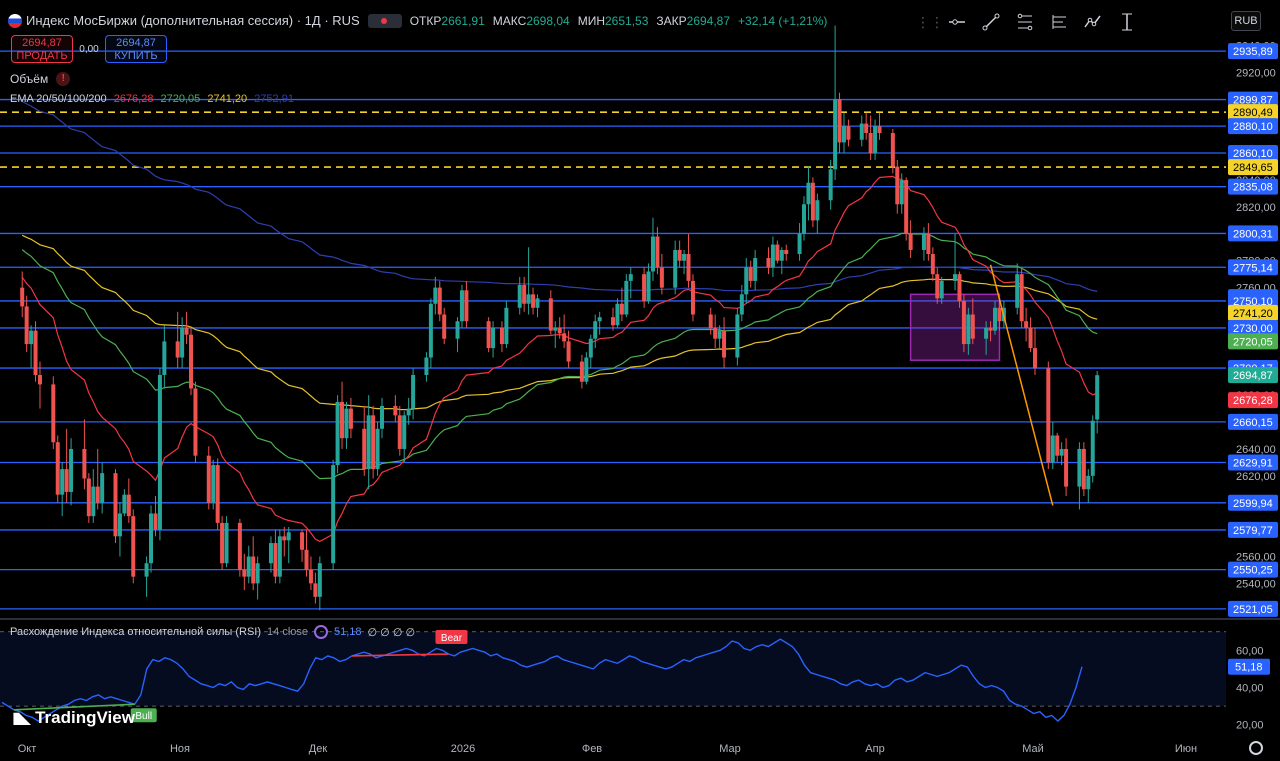 This screenshot has height=761, width=1280. What do you see at coordinates (27, 749) in the screenshot?
I see `x-tick-label: Окт` at bounding box center [27, 749].